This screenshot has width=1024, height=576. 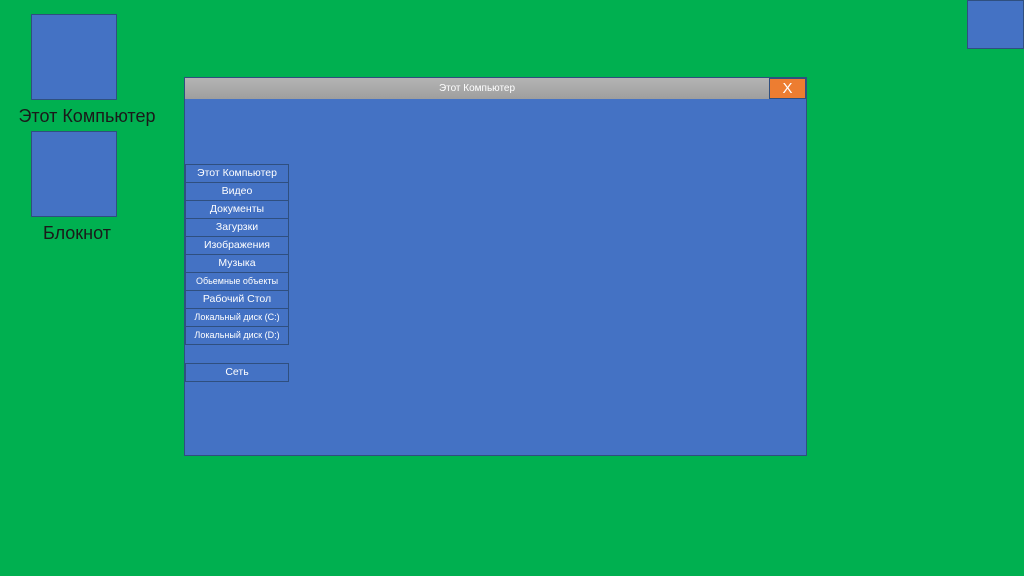 I want to click on nav-item-3d-objects: Обьемные объекты, so click(x=237, y=281).